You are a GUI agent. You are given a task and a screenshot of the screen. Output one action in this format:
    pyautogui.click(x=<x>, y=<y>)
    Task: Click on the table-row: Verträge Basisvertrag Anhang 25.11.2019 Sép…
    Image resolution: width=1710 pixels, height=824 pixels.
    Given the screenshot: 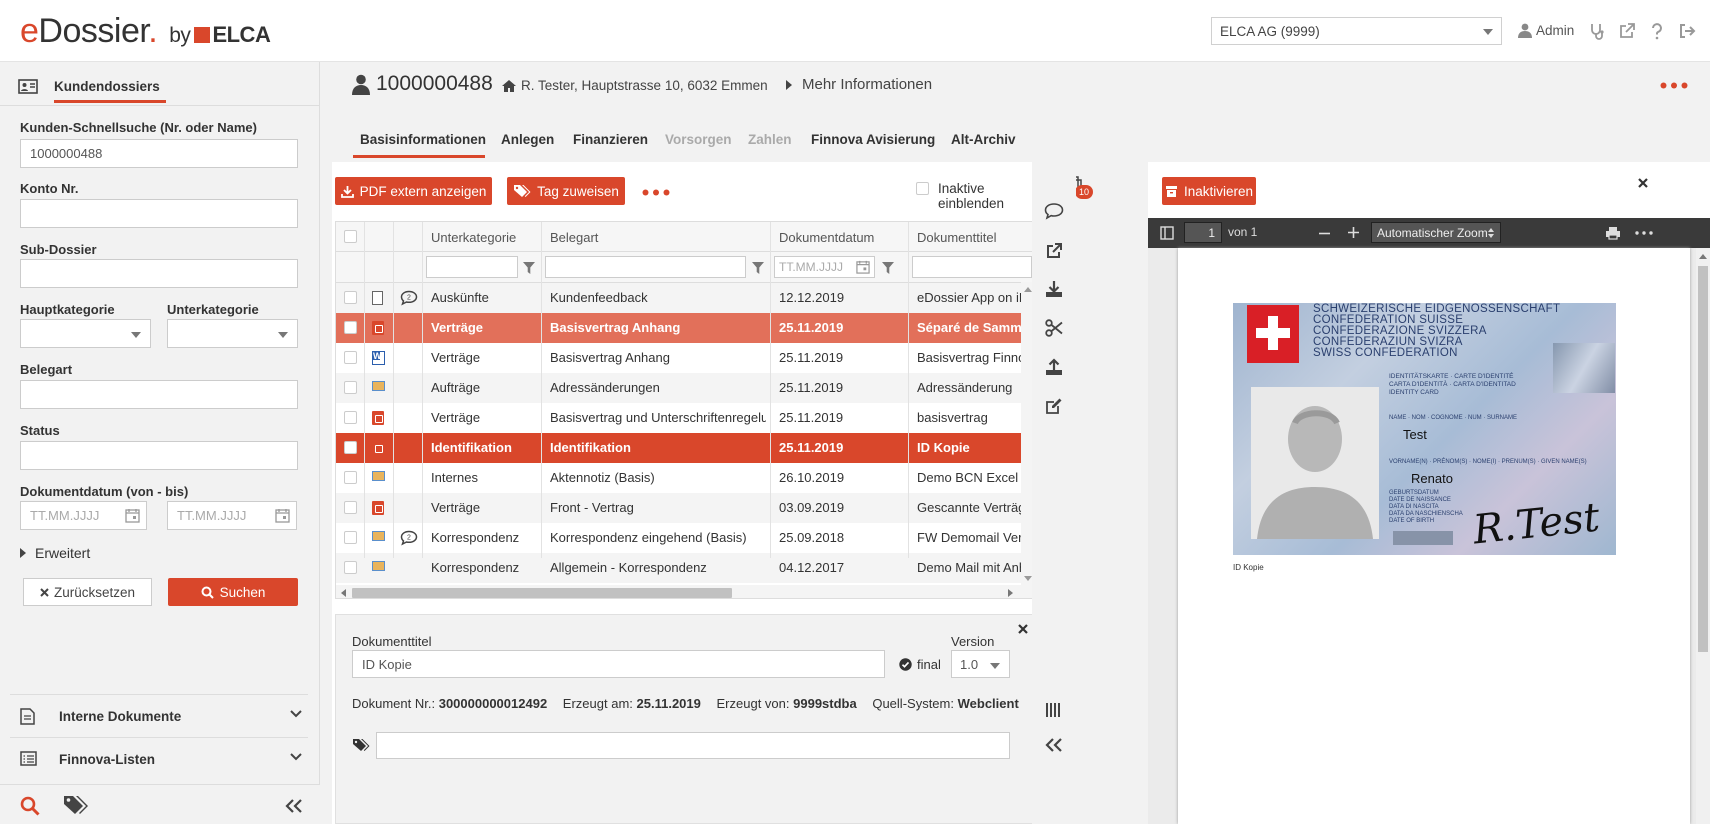 What is the action you would take?
    pyautogui.click(x=684, y=328)
    